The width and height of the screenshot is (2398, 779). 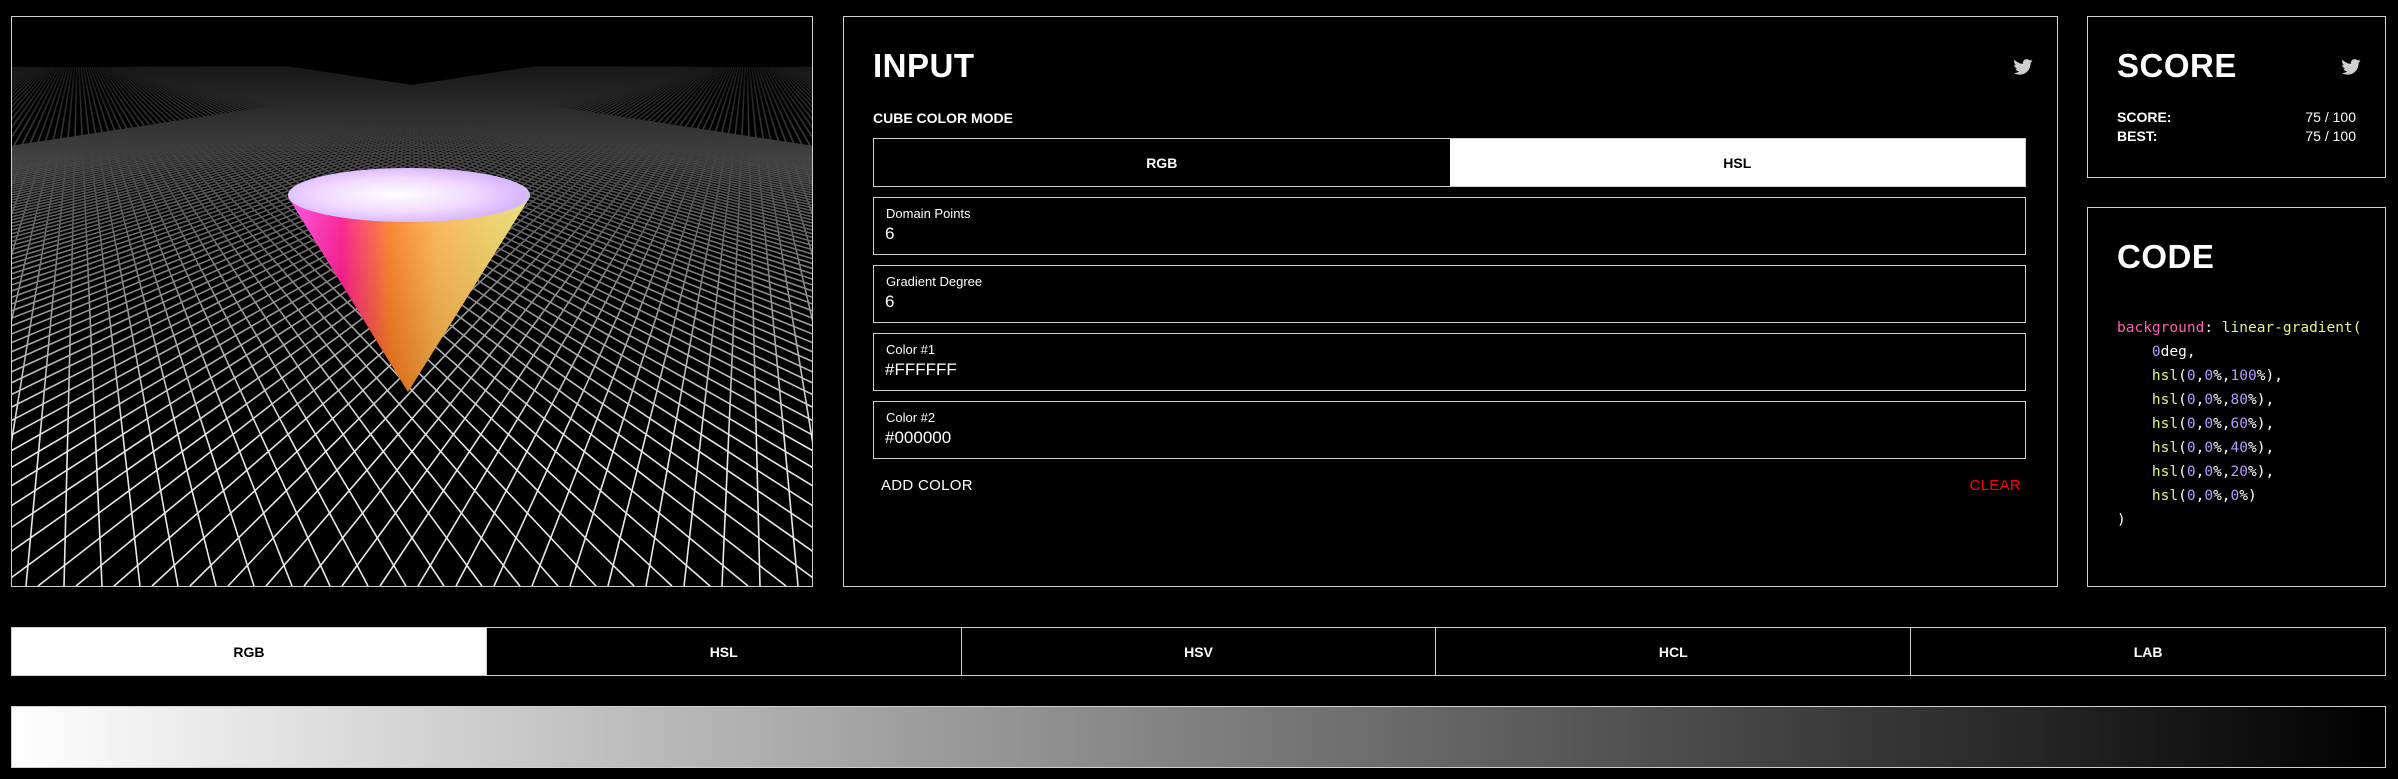 What do you see at coordinates (911, 349) in the screenshot?
I see `color-1-label: Color #1` at bounding box center [911, 349].